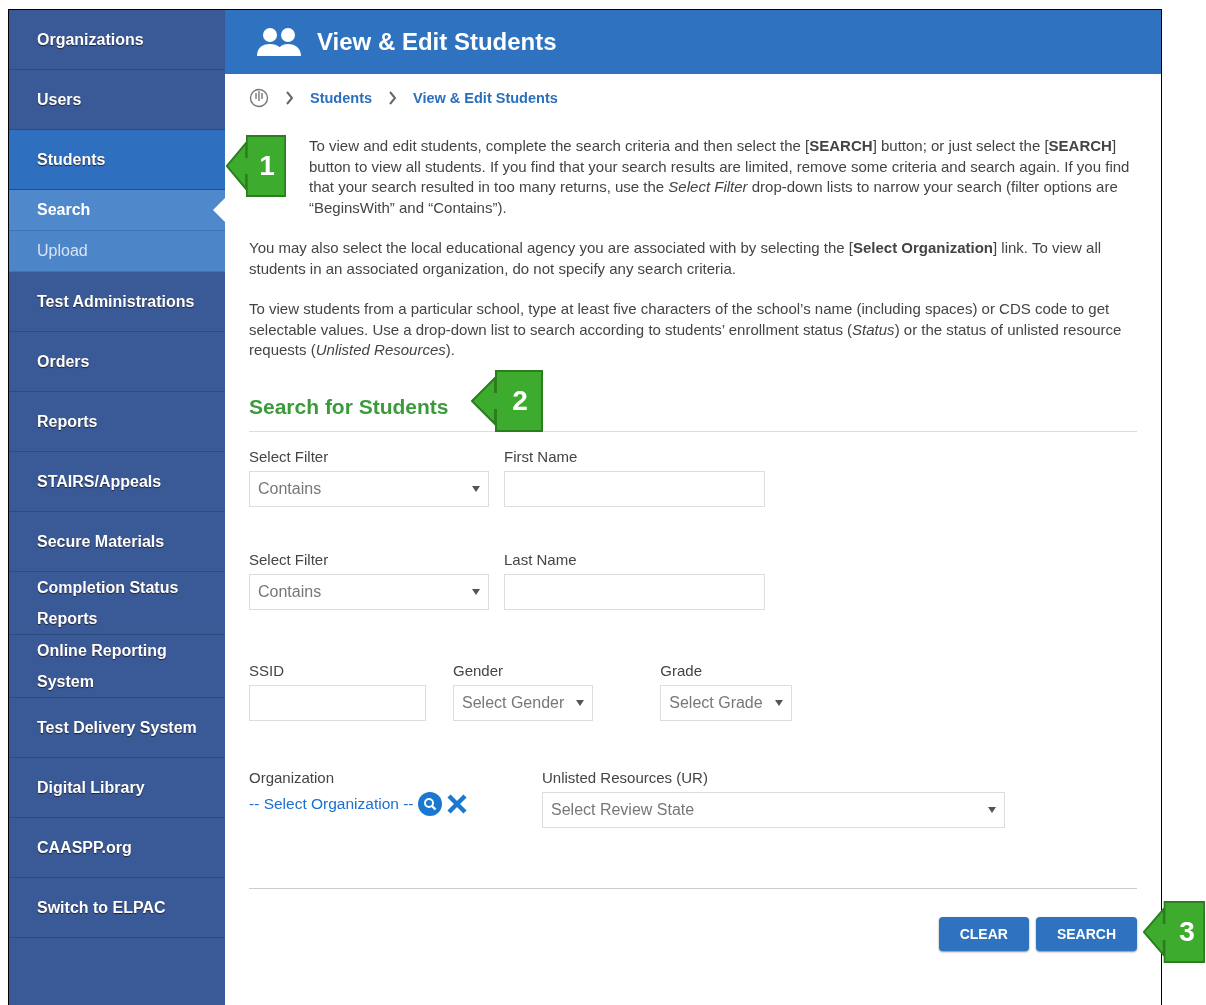 Image resolution: width=1206 pixels, height=1005 pixels. Describe the element at coordinates (279, 42) in the screenshot. I see `users-icon` at that location.